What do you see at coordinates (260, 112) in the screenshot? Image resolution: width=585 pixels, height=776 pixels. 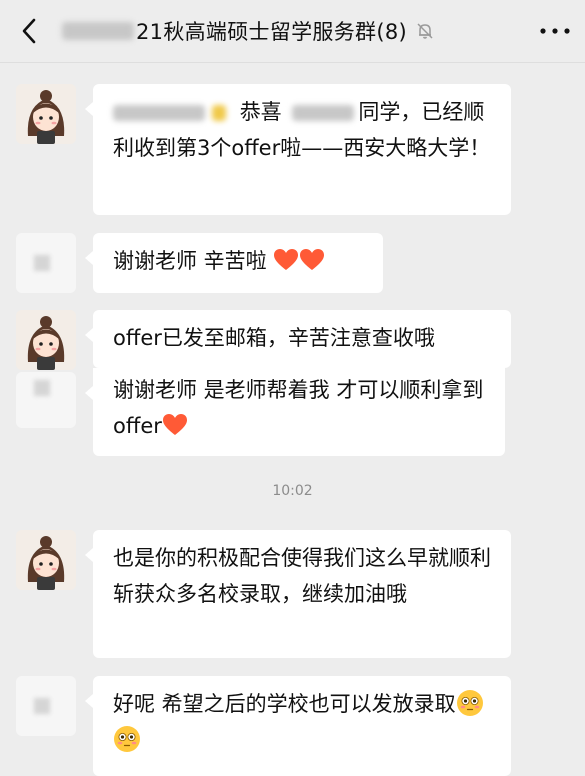 I see `message-text: 恭喜` at bounding box center [260, 112].